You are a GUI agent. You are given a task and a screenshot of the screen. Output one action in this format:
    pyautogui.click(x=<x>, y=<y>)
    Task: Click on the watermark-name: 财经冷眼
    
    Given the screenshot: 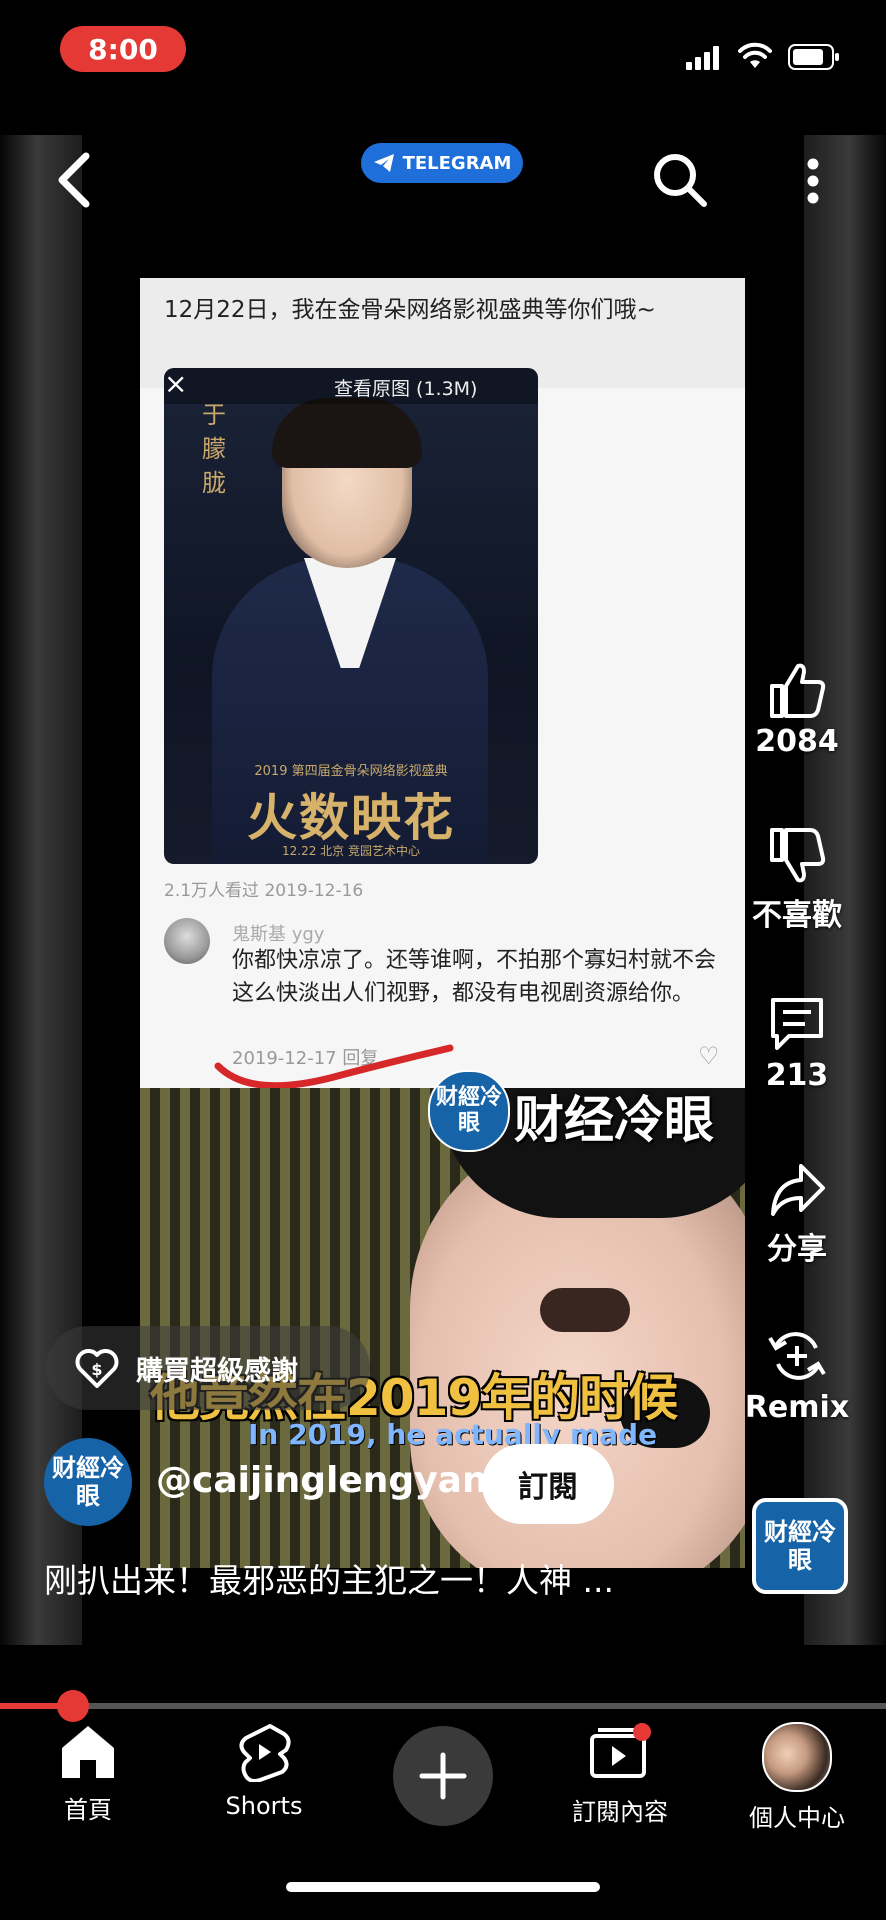 What is the action you would take?
    pyautogui.click(x=614, y=1120)
    